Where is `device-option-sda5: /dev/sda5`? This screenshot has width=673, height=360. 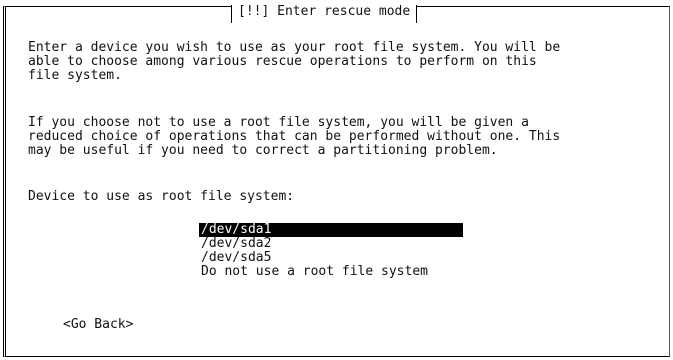 device-option-sda5: /dev/sda5 is located at coordinates (331, 258).